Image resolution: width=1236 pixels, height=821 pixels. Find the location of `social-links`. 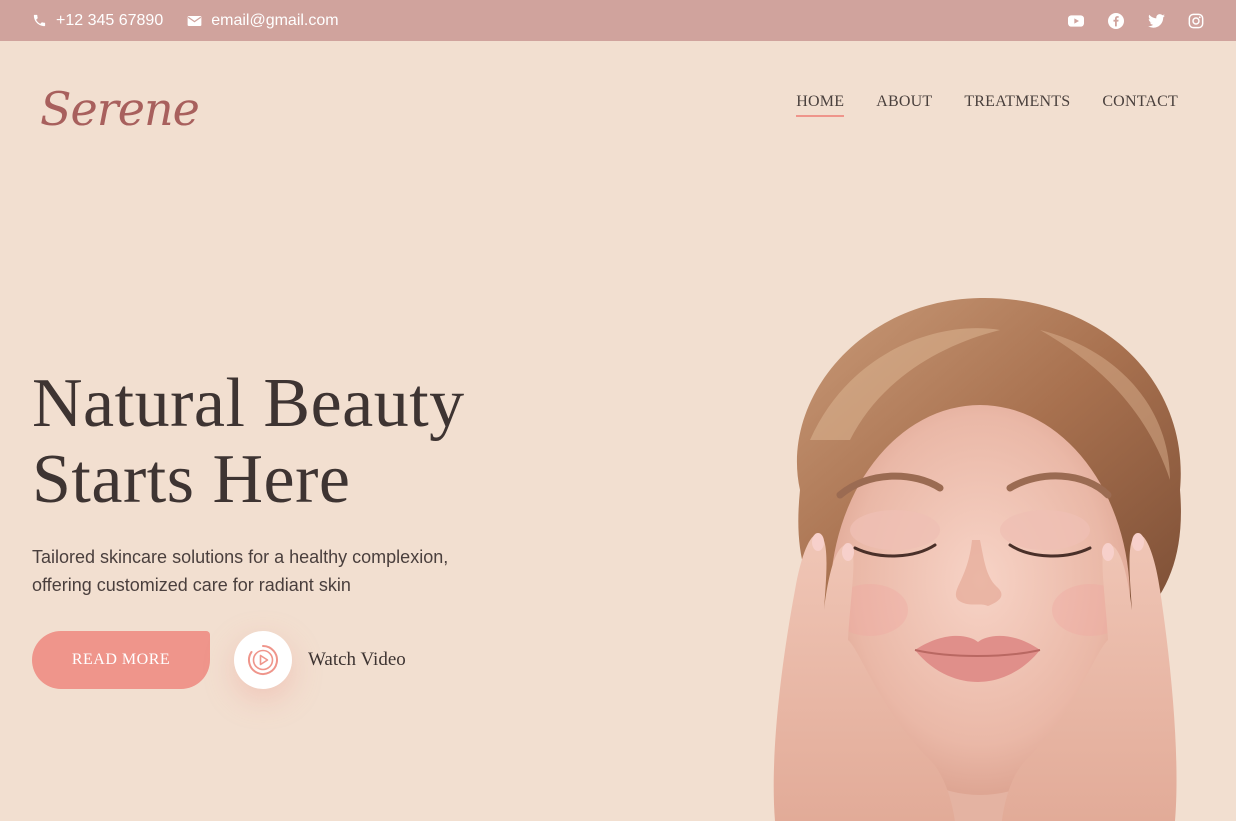

social-links is located at coordinates (1136, 21).